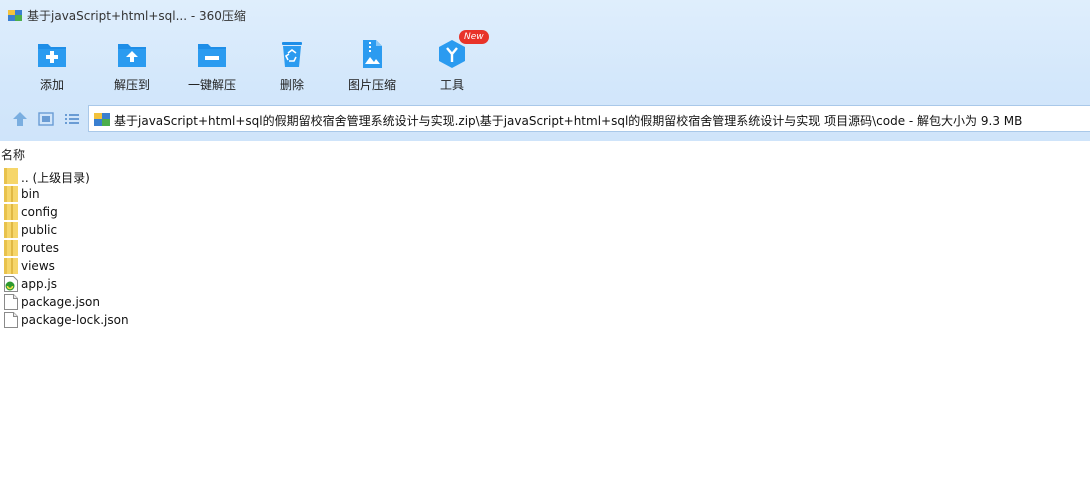 This screenshot has height=493, width=1090. I want to click on image-compress-button: 图片压缩, so click(372, 64).